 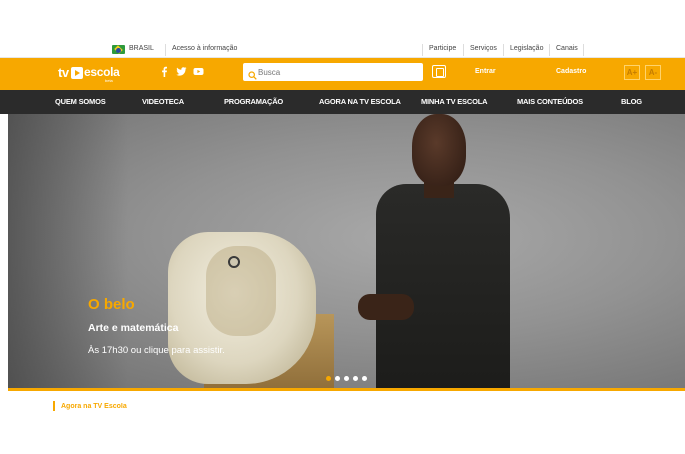 What do you see at coordinates (163, 101) in the screenshot?
I see `nav-item-videoteca: VIDEOTECA` at bounding box center [163, 101].